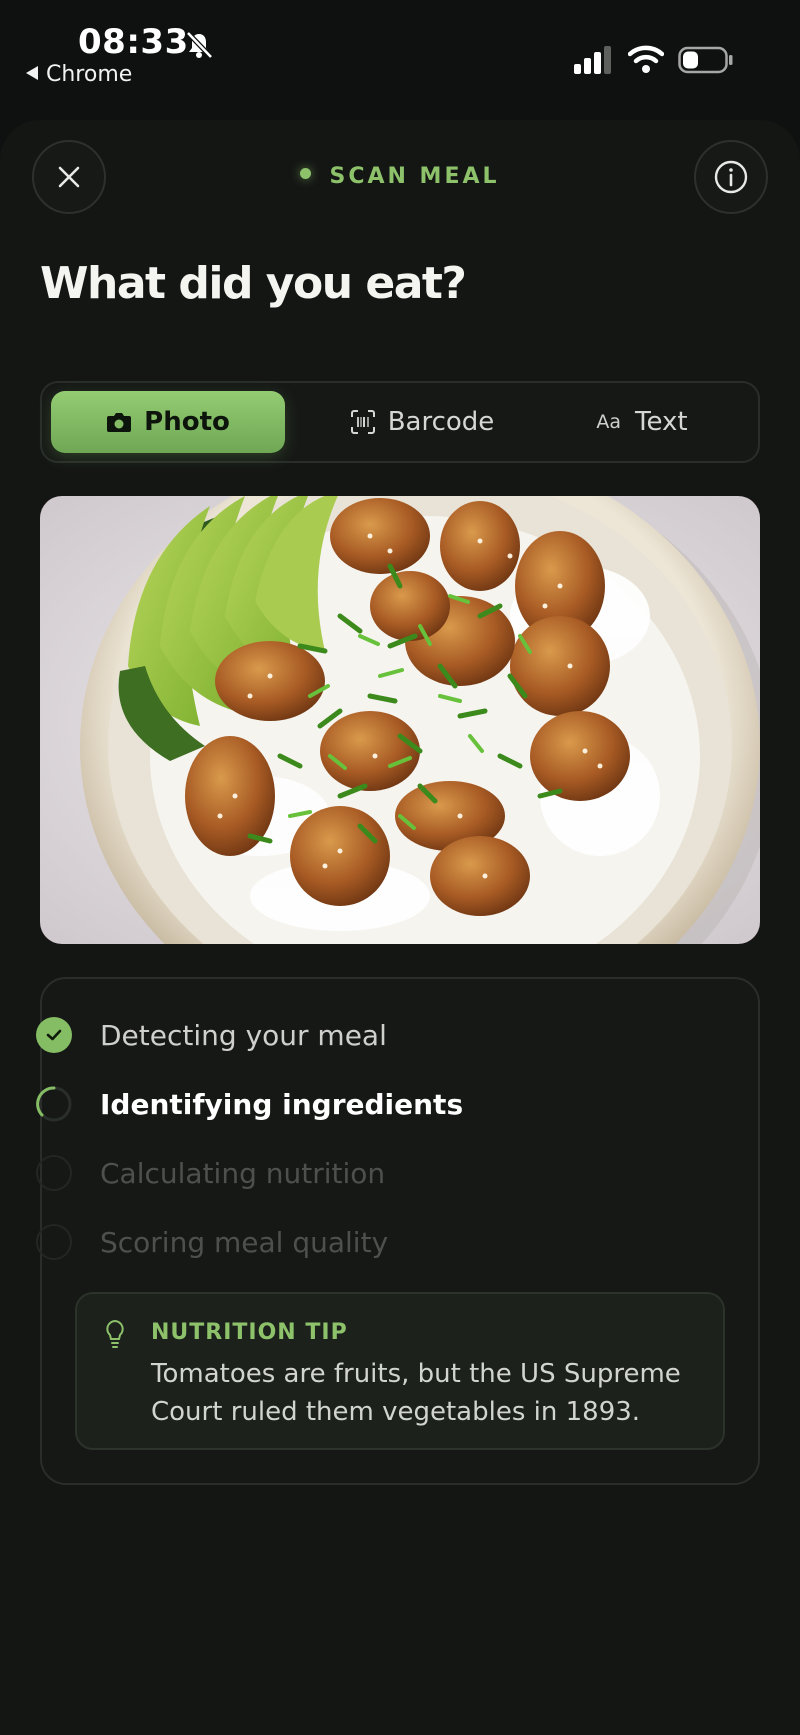  I want to click on step-calculating-nutrition: Calculating nutrition, so click(210, 1173).